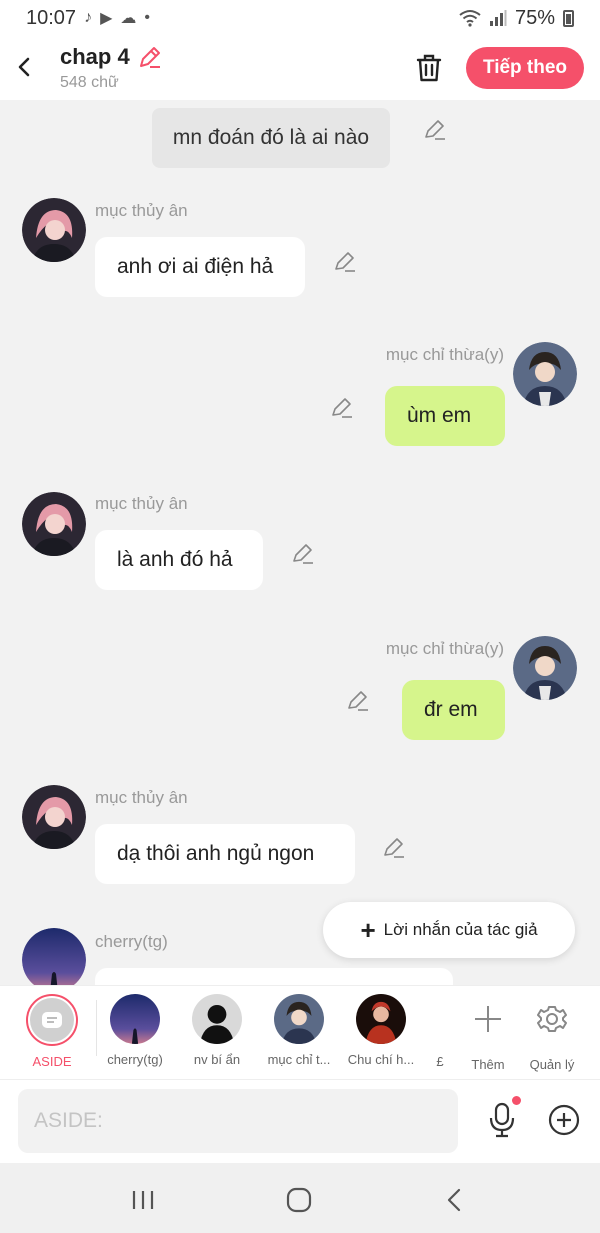 The height and width of the screenshot is (1233, 600). I want to click on message-bubble: ùm em, so click(445, 416).